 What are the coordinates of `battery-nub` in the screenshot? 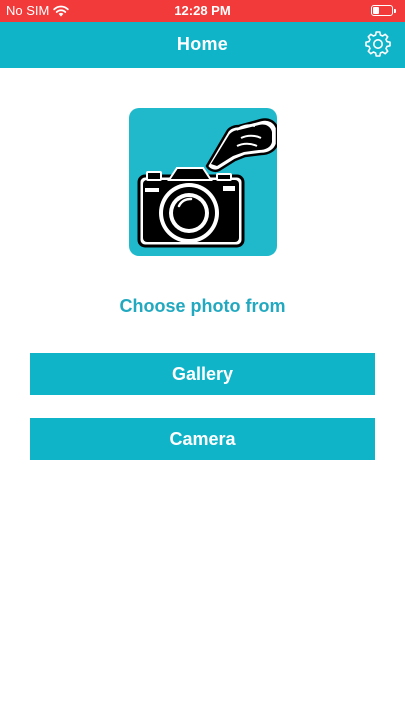 It's located at (395, 10).